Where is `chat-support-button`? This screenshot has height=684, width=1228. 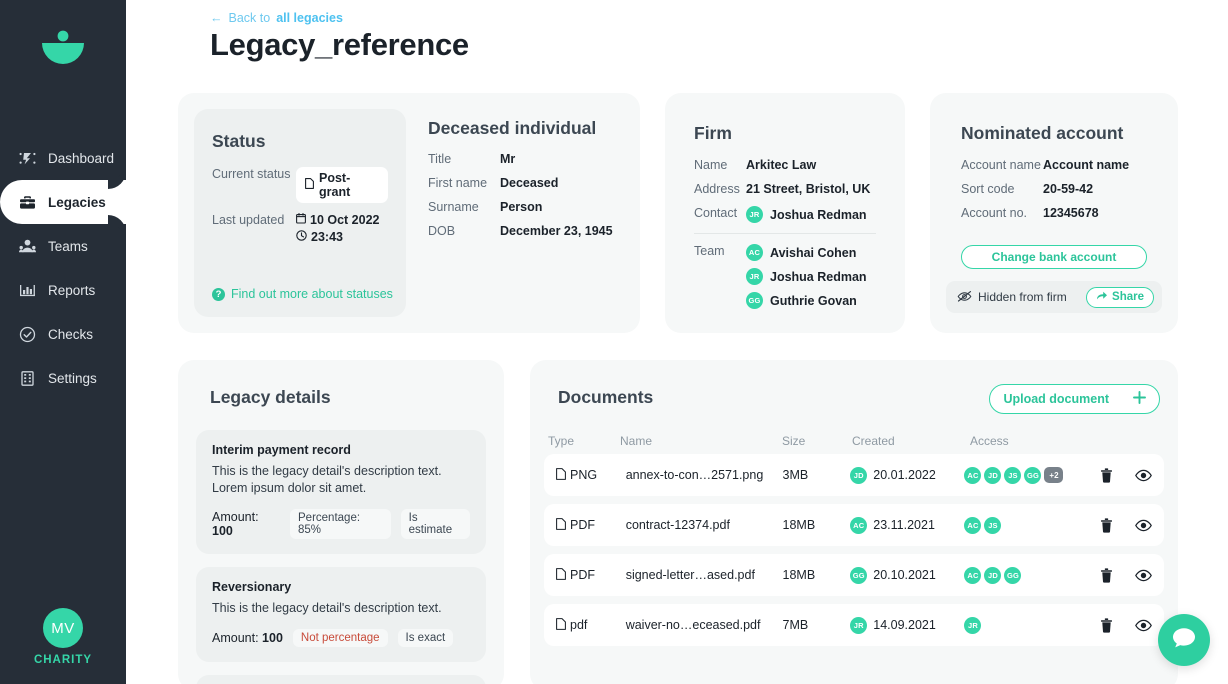
chat-support-button is located at coordinates (1184, 640).